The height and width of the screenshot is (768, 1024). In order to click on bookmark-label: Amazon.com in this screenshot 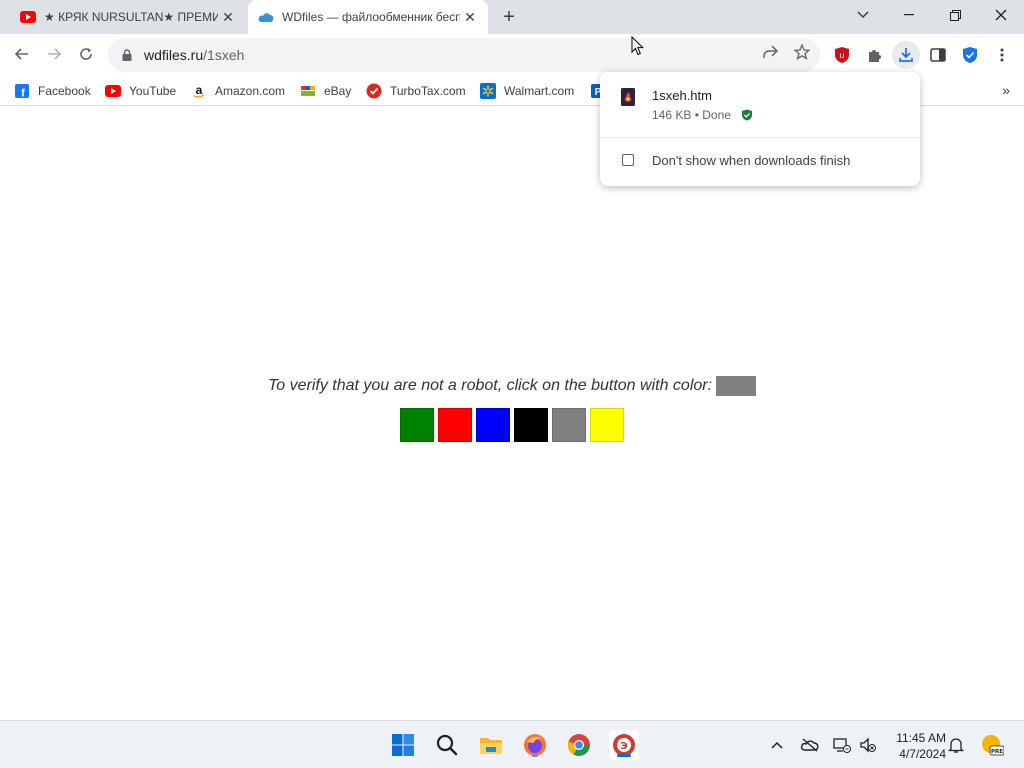, I will do `click(250, 91)`.